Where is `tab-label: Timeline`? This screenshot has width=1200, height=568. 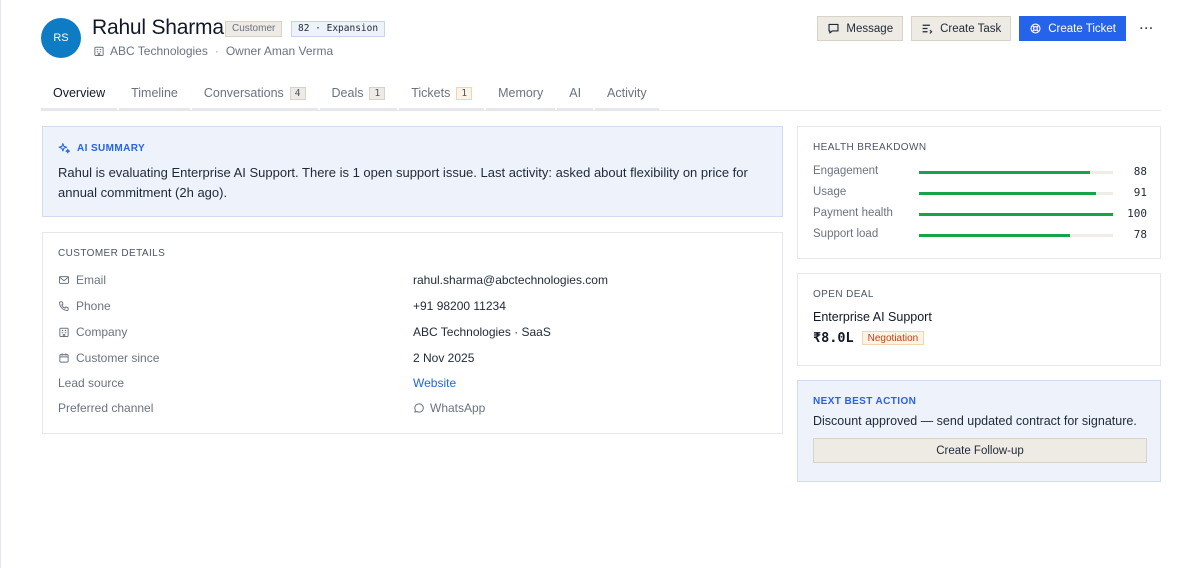 tab-label: Timeline is located at coordinates (154, 93).